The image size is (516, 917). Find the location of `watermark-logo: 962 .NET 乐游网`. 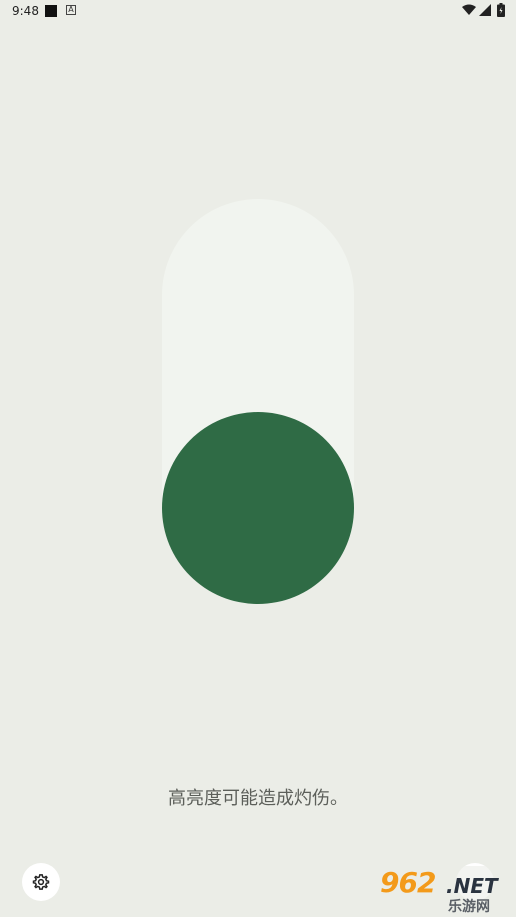

watermark-logo: 962 .NET 乐游网 is located at coordinates (443, 890).